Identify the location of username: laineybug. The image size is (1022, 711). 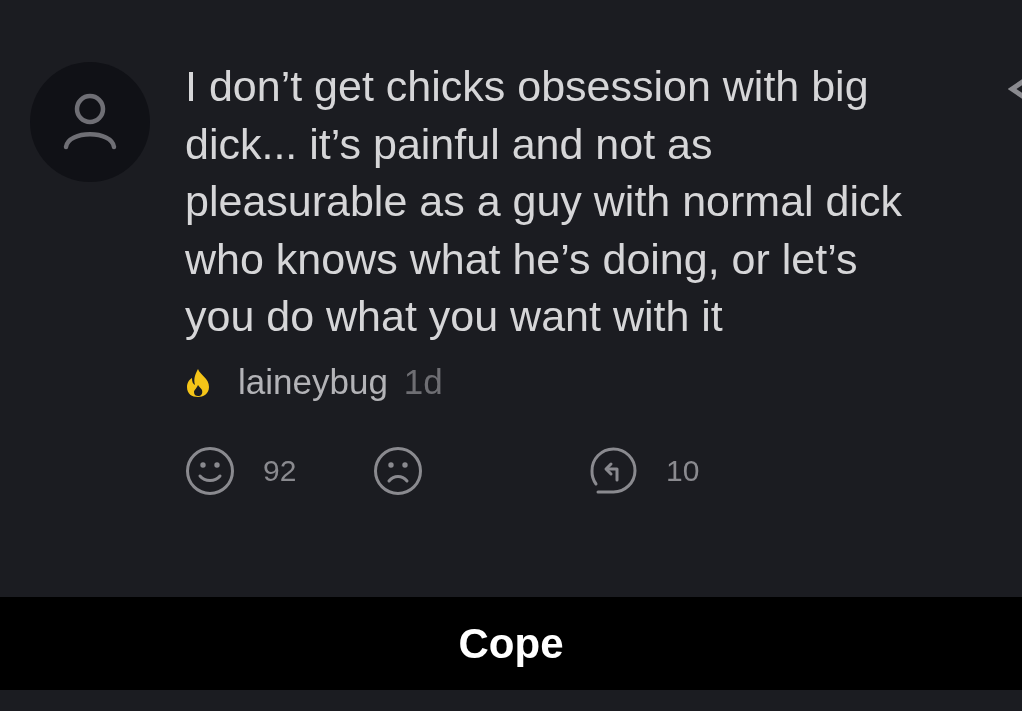
(313, 382).